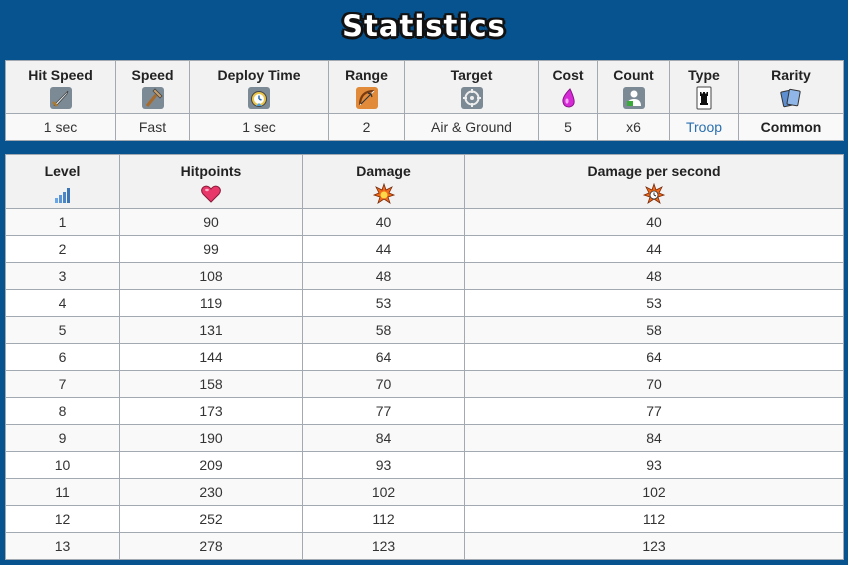 The height and width of the screenshot is (565, 848). I want to click on signal-bars-icon, so click(62, 195).